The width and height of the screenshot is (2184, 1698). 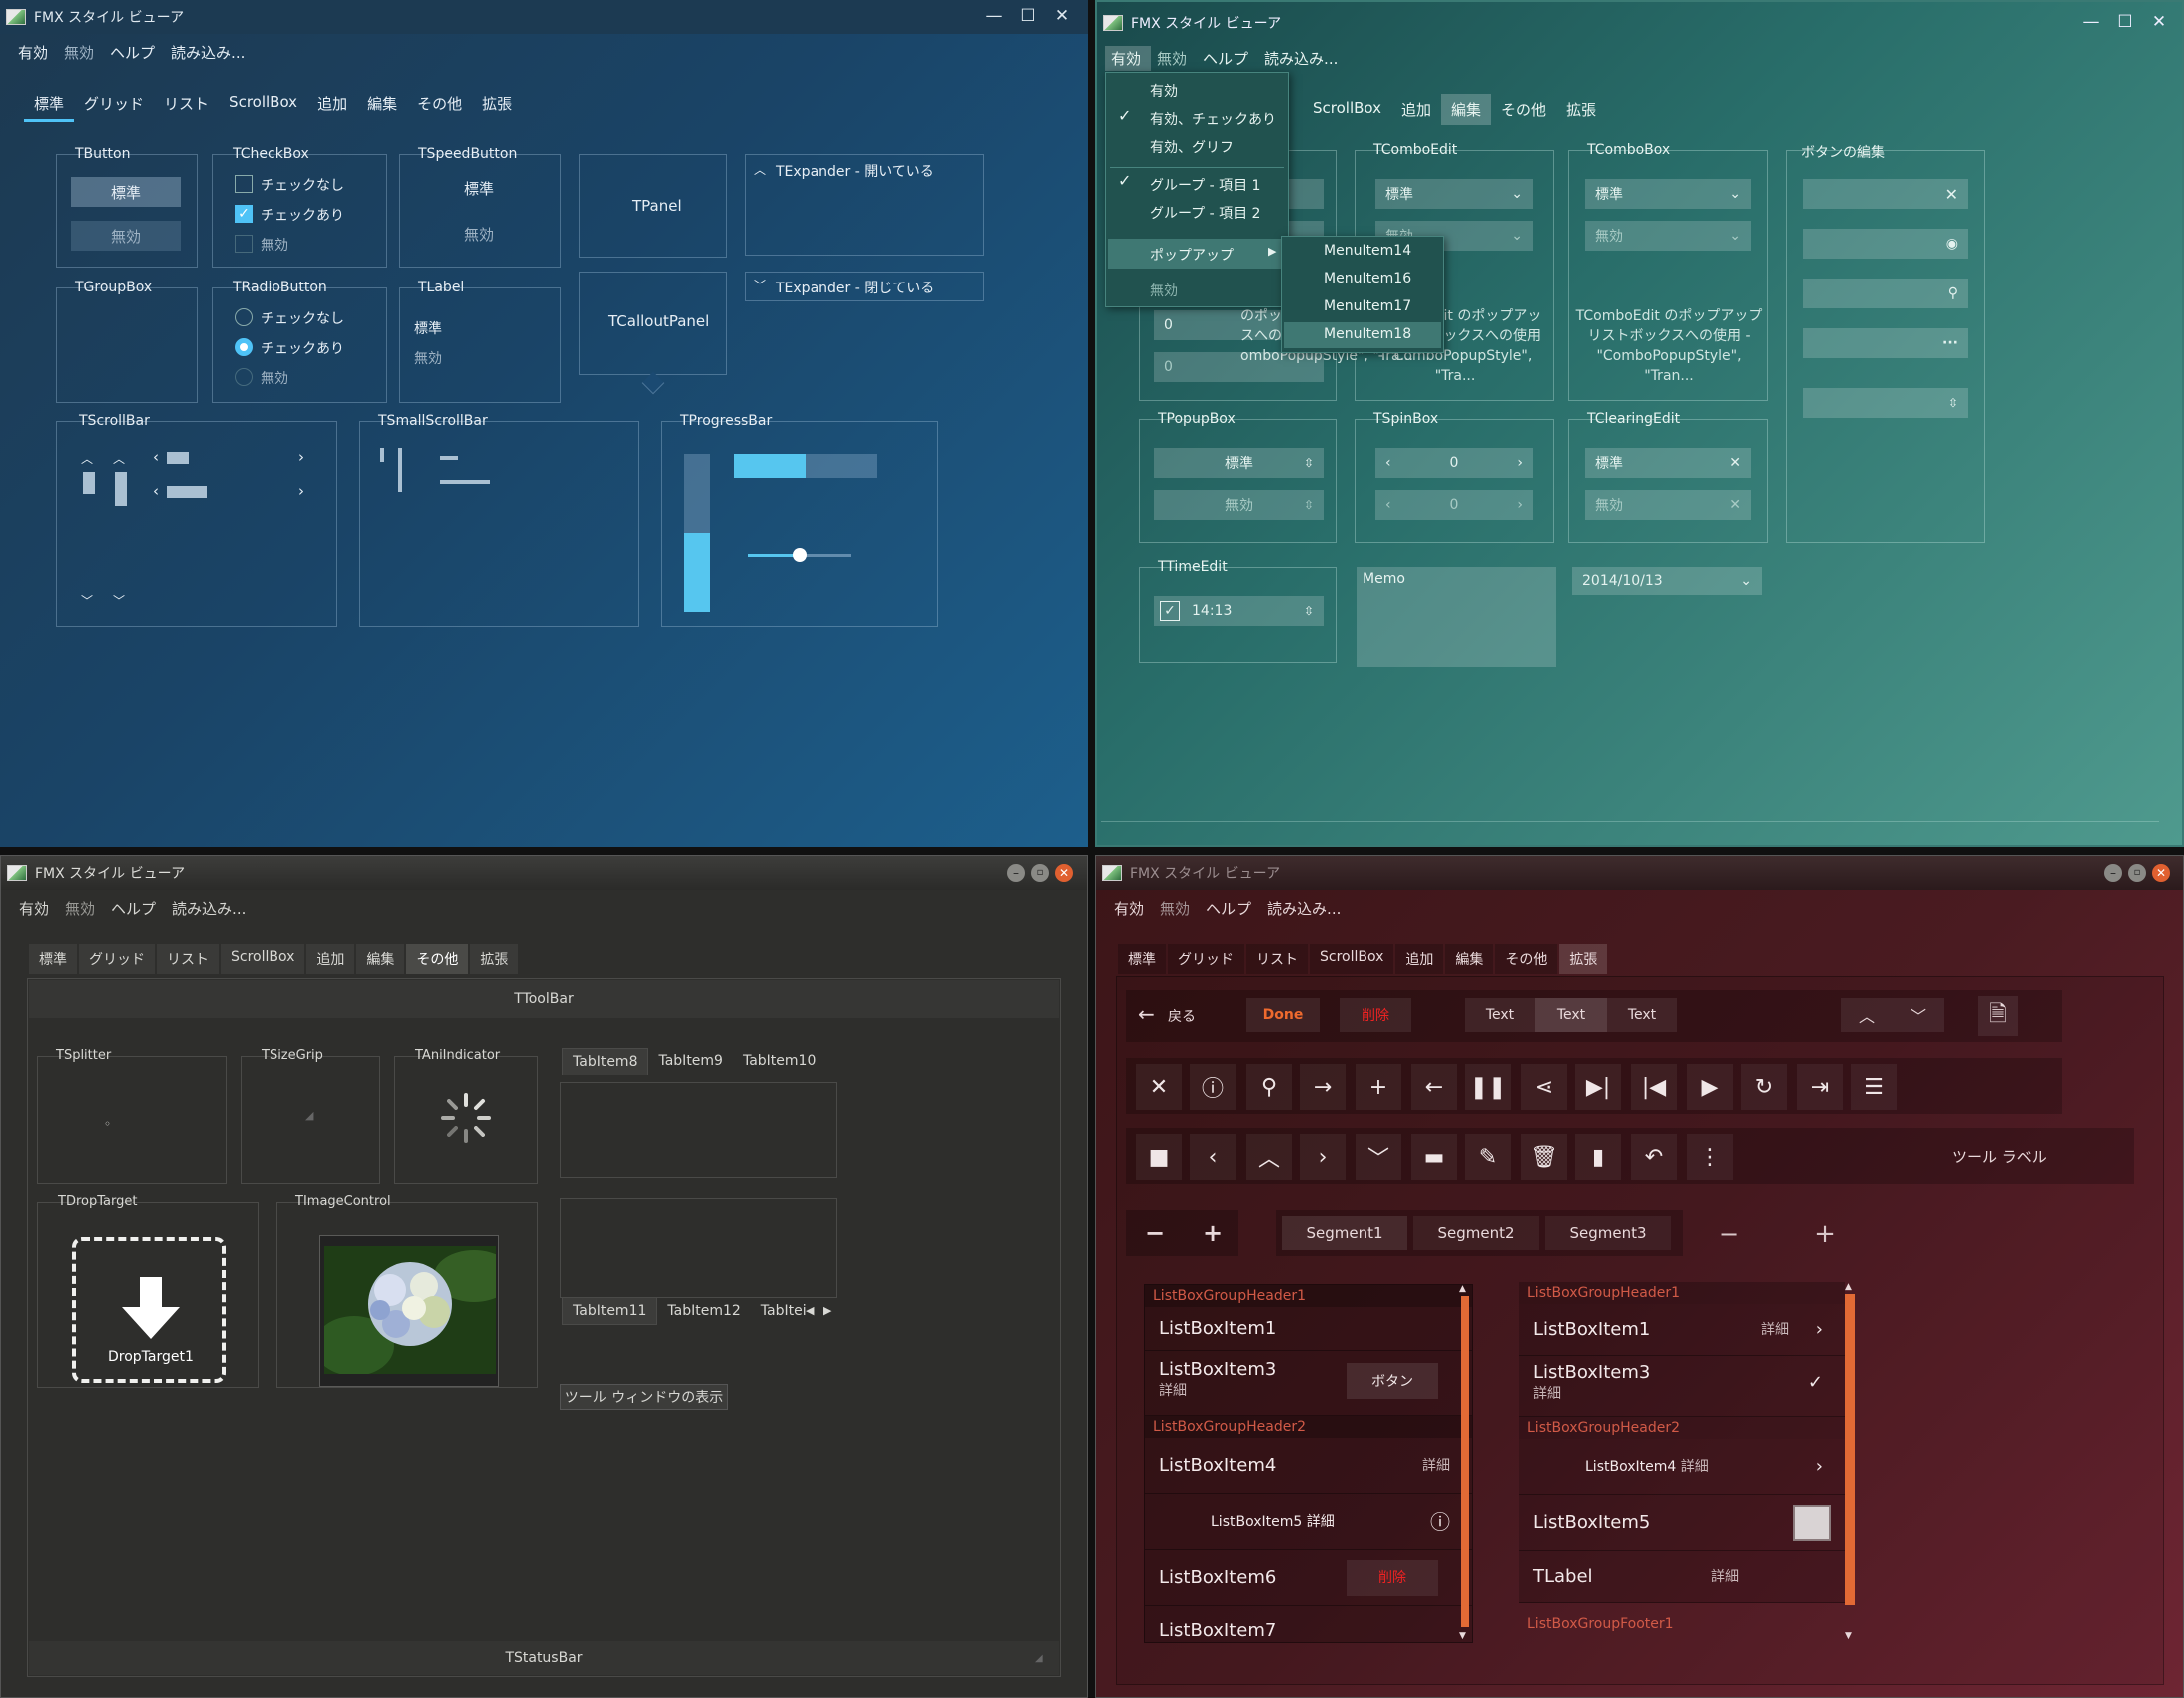 I want to click on scroll-up-icon: ︿, so click(x=87, y=458).